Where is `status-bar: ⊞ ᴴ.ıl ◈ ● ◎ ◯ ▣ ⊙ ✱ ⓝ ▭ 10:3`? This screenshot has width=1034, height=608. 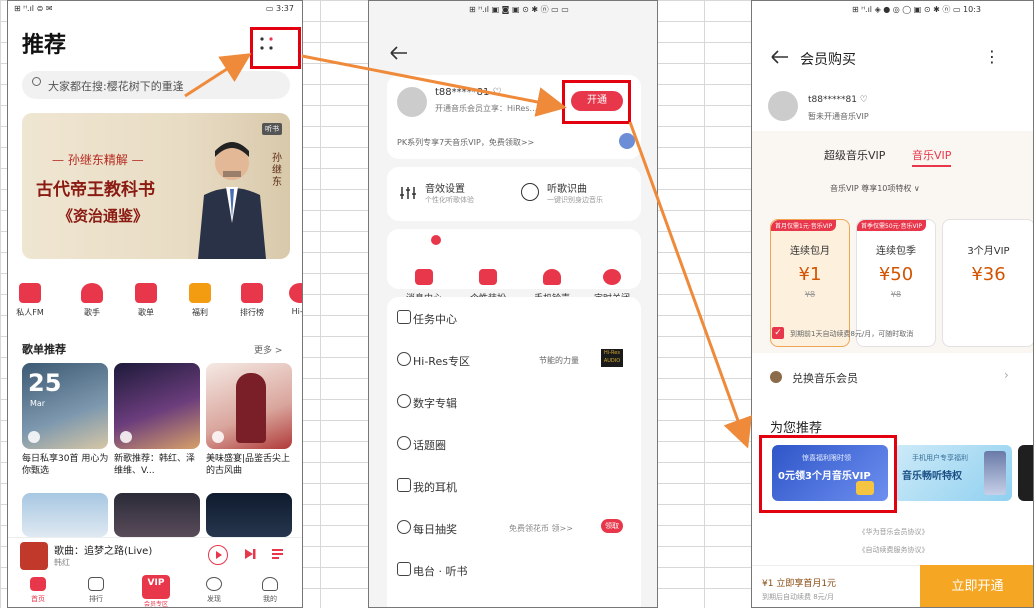 status-bar: ⊞ ᴴ.ıl ◈ ● ◎ ◯ ▣ ⊙ ✱ ⓝ ▭ 10:3 is located at coordinates (917, 9).